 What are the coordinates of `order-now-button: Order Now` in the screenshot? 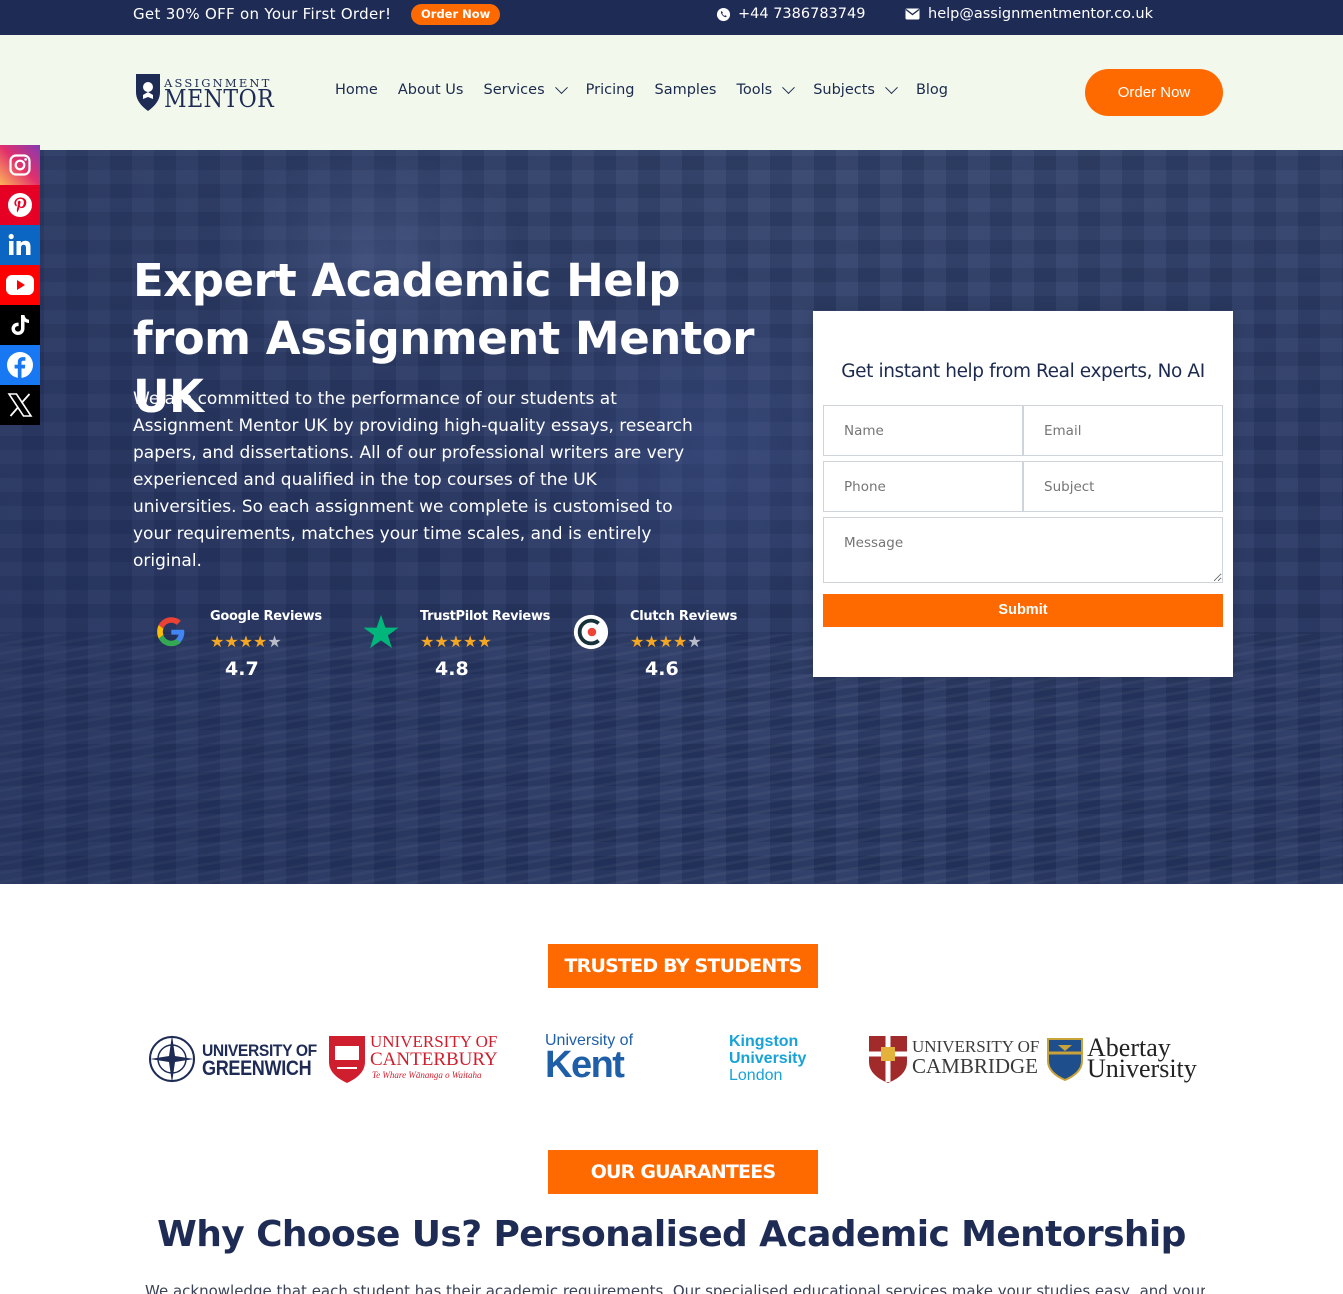 It's located at (1154, 92).